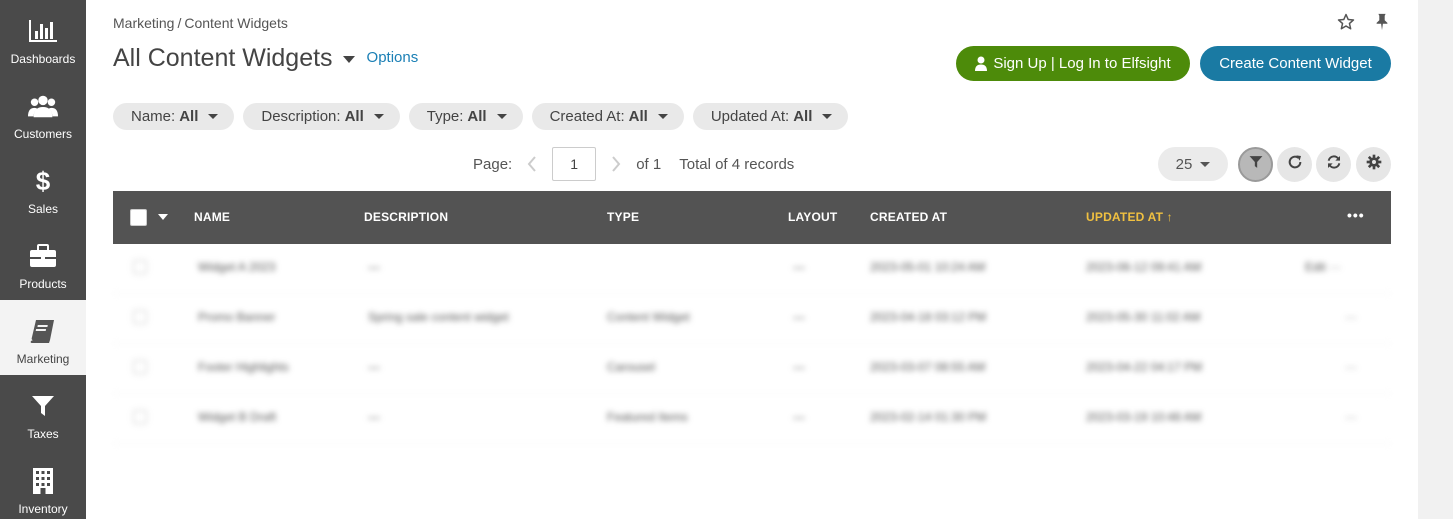 This screenshot has width=1453, height=519. Describe the element at coordinates (465, 116) in the screenshot. I see `filter-type: Type: All` at that location.